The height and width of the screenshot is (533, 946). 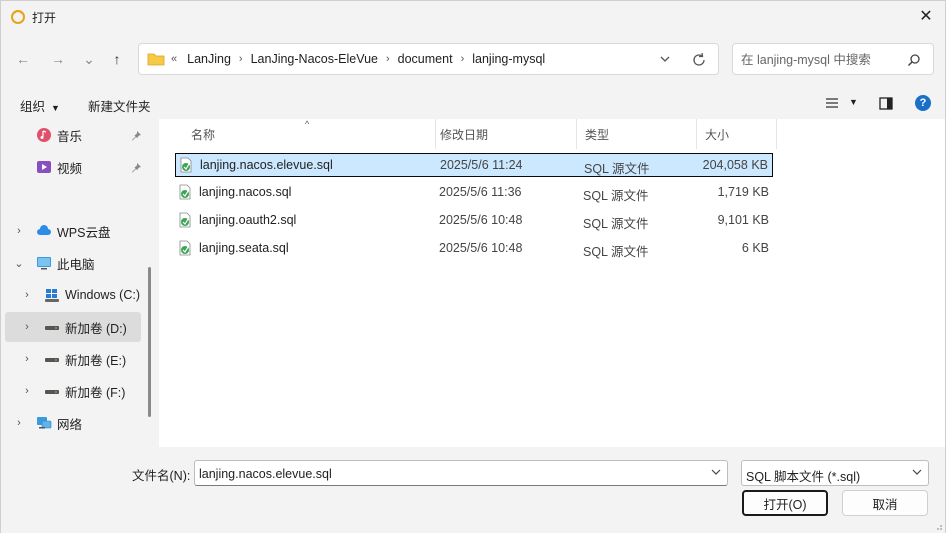 I want to click on sidebar-item-windows-c: › Windows (C:), so click(x=73, y=295).